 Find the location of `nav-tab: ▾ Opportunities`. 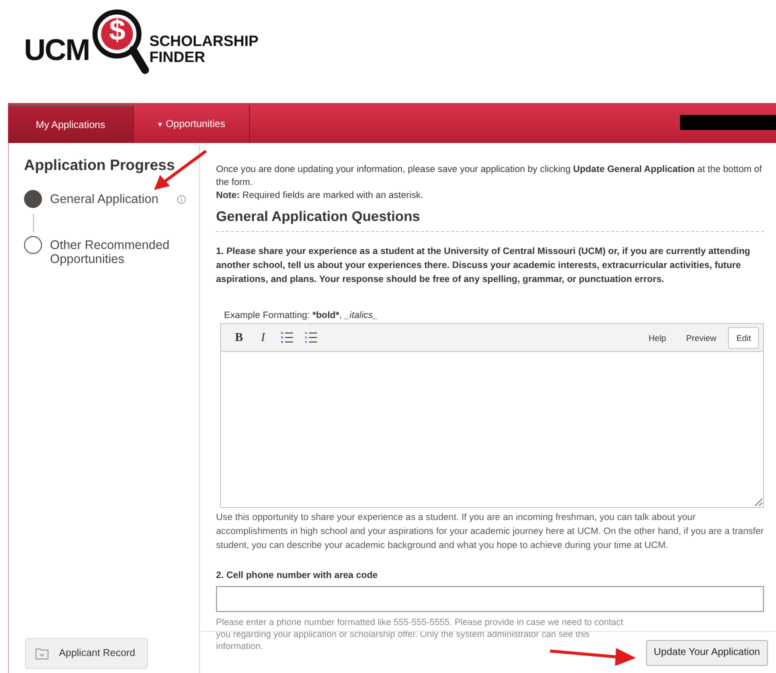

nav-tab: ▾ Opportunities is located at coordinates (192, 124).